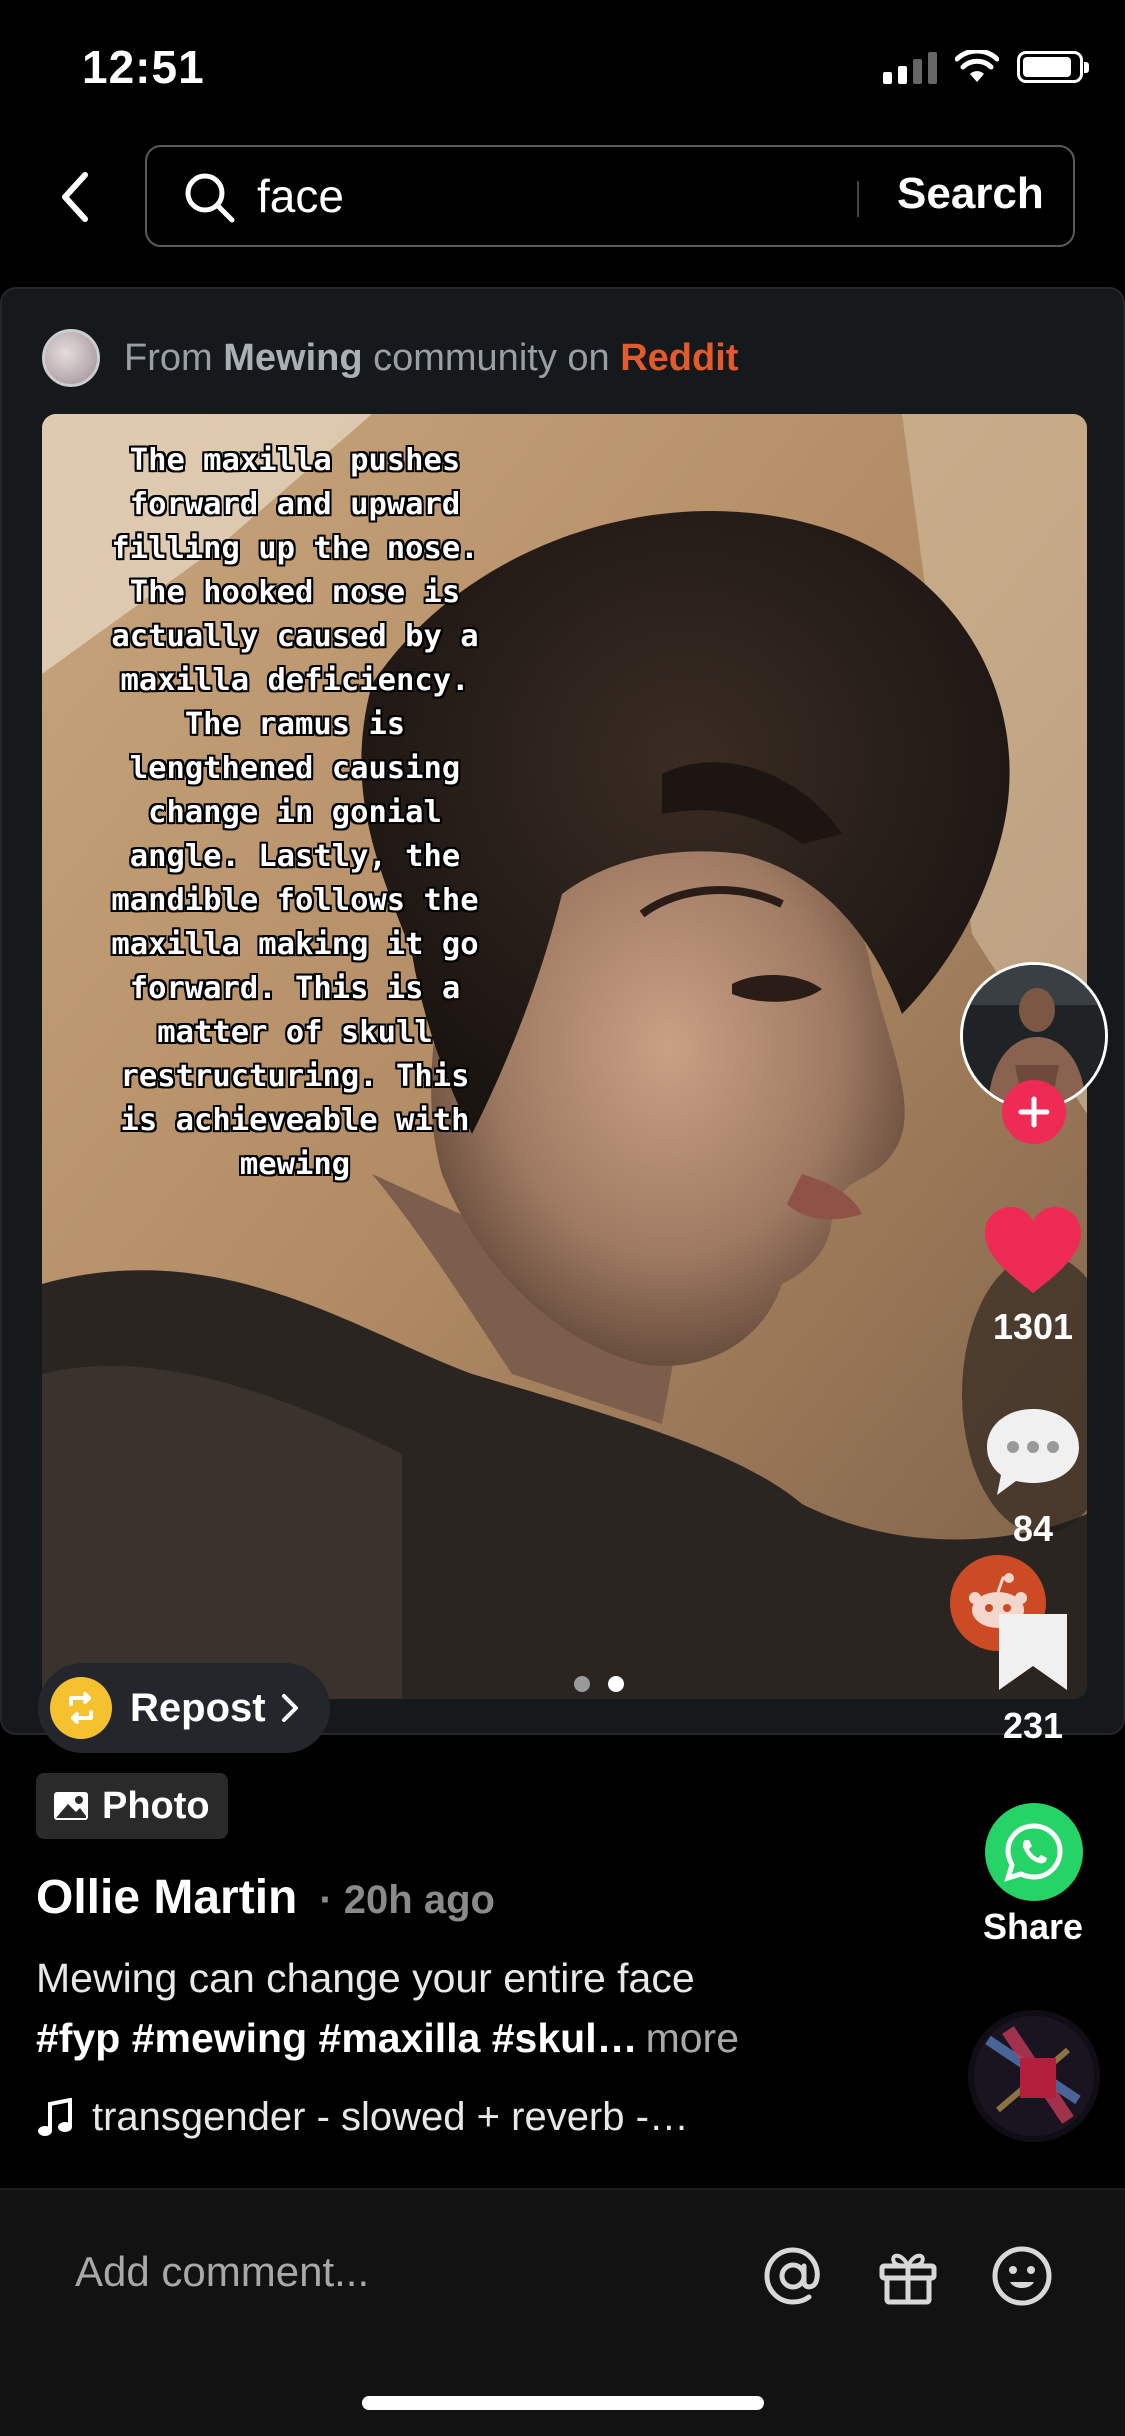 Image resolution: width=1125 pixels, height=2436 pixels. Describe the element at coordinates (970, 194) in the screenshot. I see `search-button: Search` at that location.